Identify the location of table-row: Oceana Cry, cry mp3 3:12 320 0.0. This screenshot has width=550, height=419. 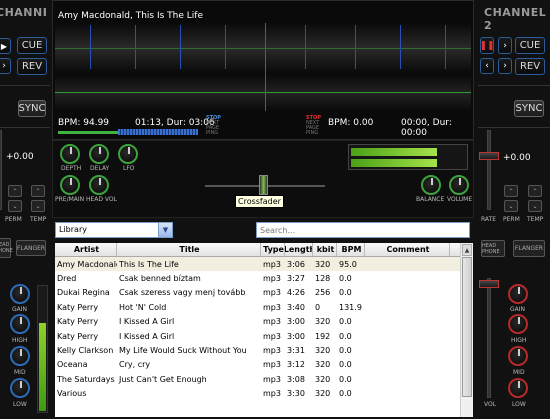
(257, 365).